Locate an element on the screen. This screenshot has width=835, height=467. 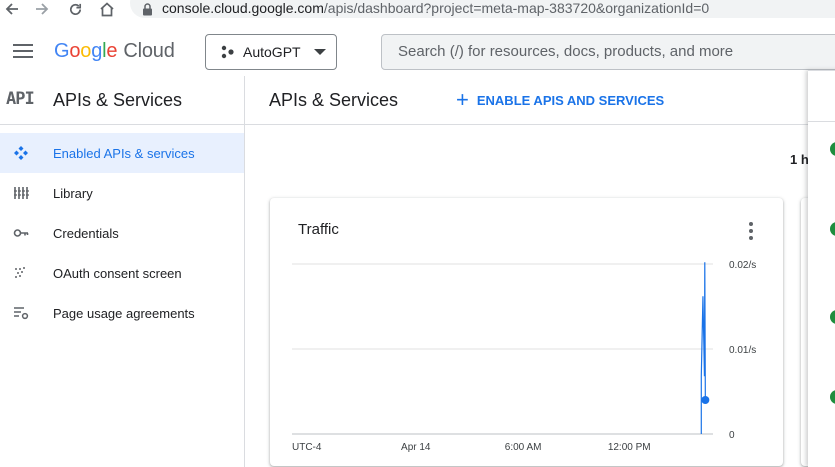
x-tick-label: 12:00 PM is located at coordinates (629, 447).